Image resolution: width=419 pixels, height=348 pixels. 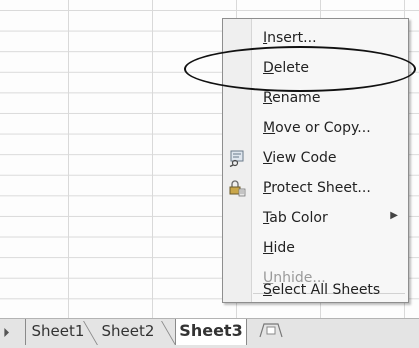 What do you see at coordinates (300, 69) in the screenshot?
I see `delete-highlight-ellipse` at bounding box center [300, 69].